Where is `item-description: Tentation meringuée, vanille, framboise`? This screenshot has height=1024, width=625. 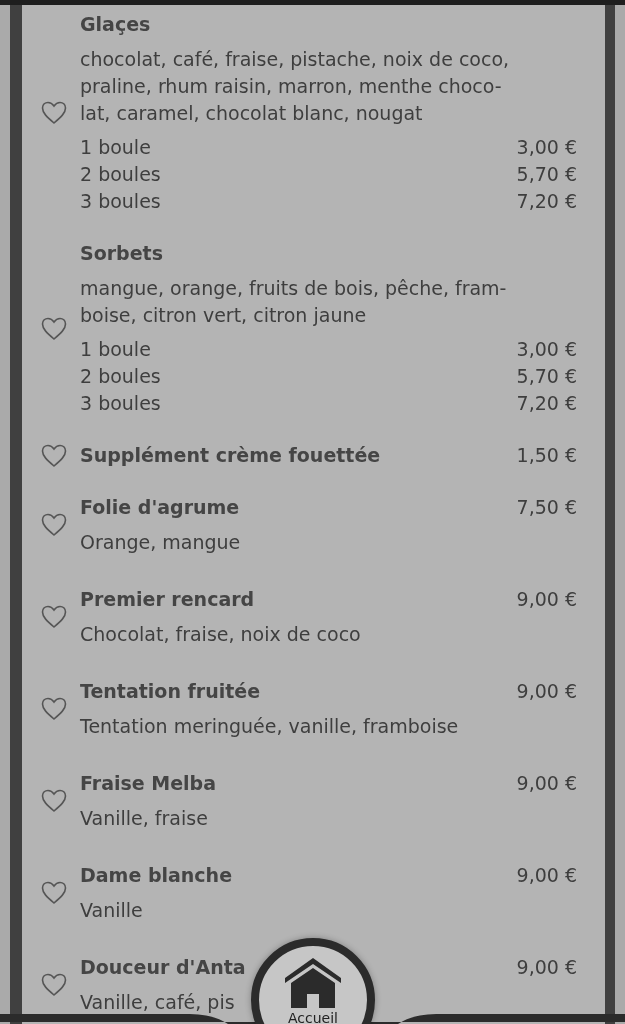 item-description: Tentation meringuée, vanille, framboise is located at coordinates (269, 726).